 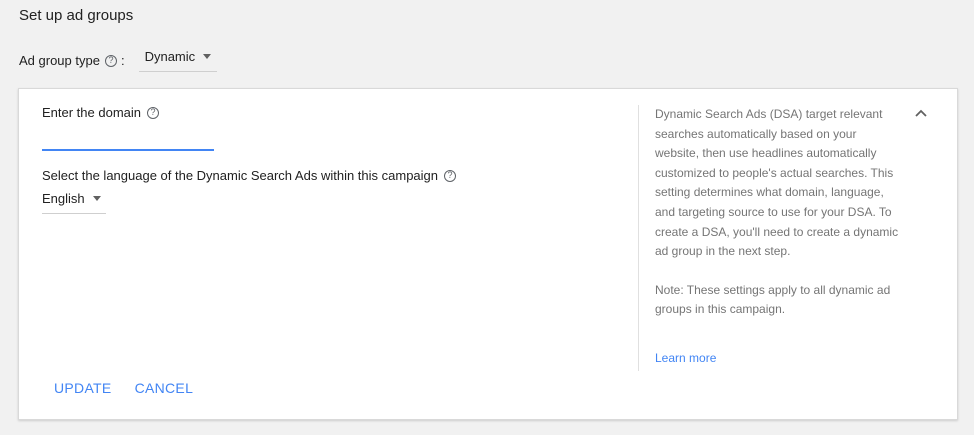 I want to click on cancel-button: CANCEL, so click(x=164, y=388).